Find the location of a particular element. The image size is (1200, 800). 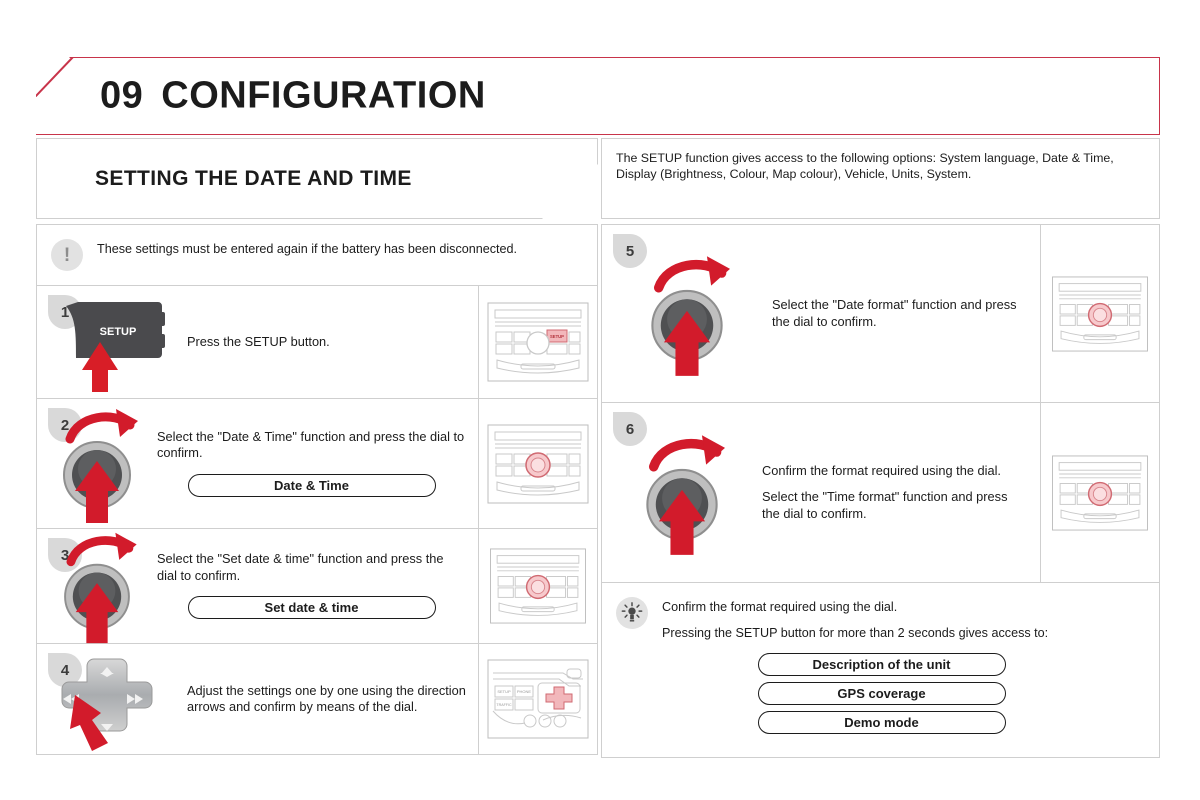

tip-option-pill: Description of the unit is located at coordinates (881, 664).